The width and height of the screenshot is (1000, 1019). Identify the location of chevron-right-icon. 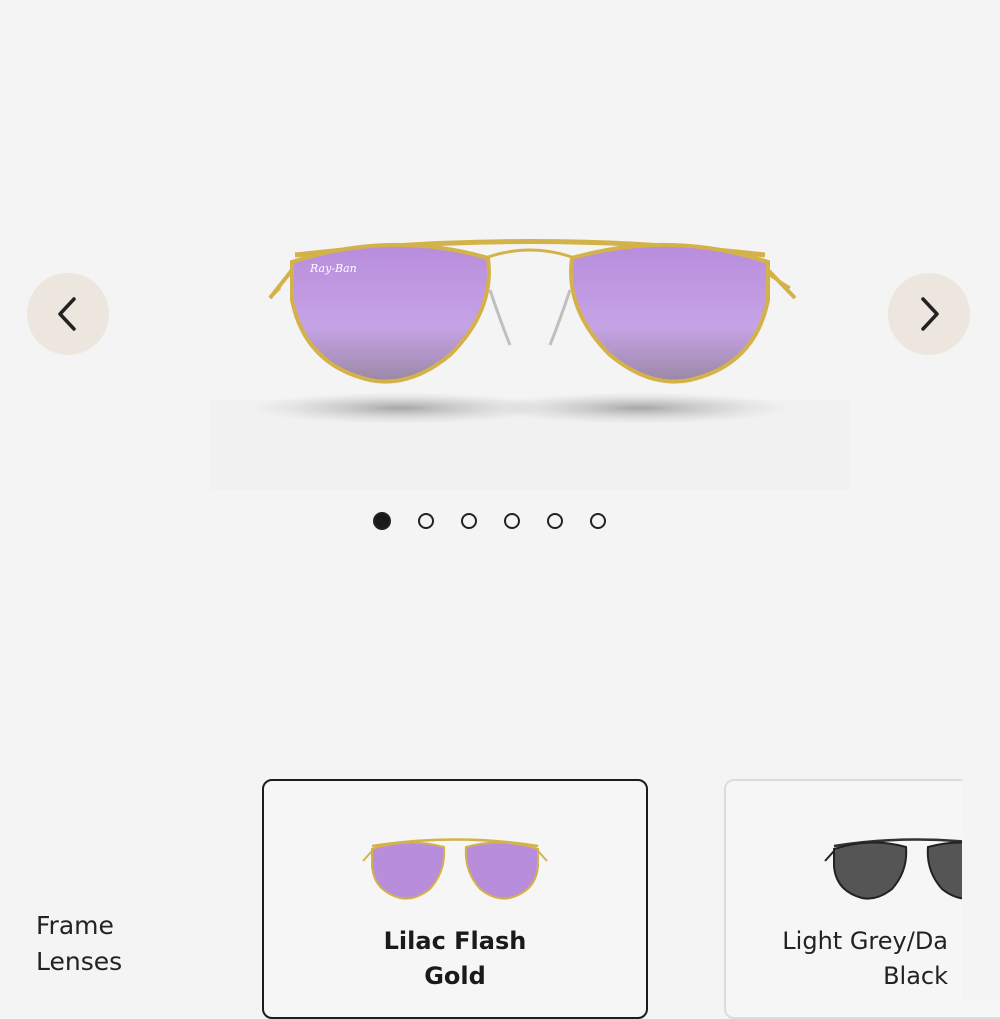
(930, 314).